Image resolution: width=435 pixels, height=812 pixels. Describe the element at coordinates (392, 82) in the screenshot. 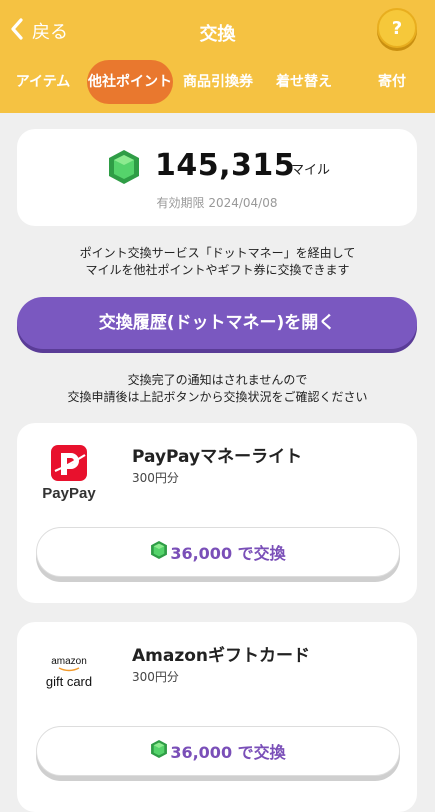

I see `tab-donation: 寄付` at that location.